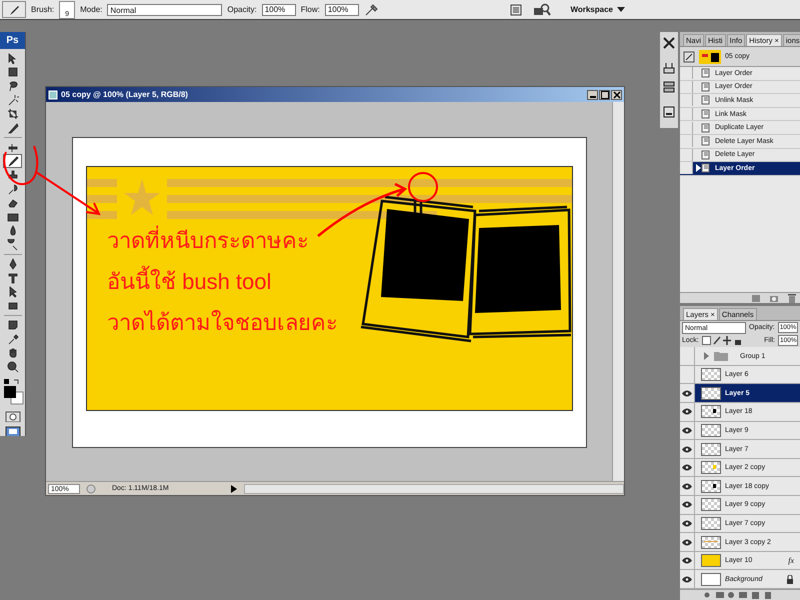 The width and height of the screenshot is (800, 600). Describe the element at coordinates (341, 10) in the screenshot. I see `flow-field: 100%` at that location.